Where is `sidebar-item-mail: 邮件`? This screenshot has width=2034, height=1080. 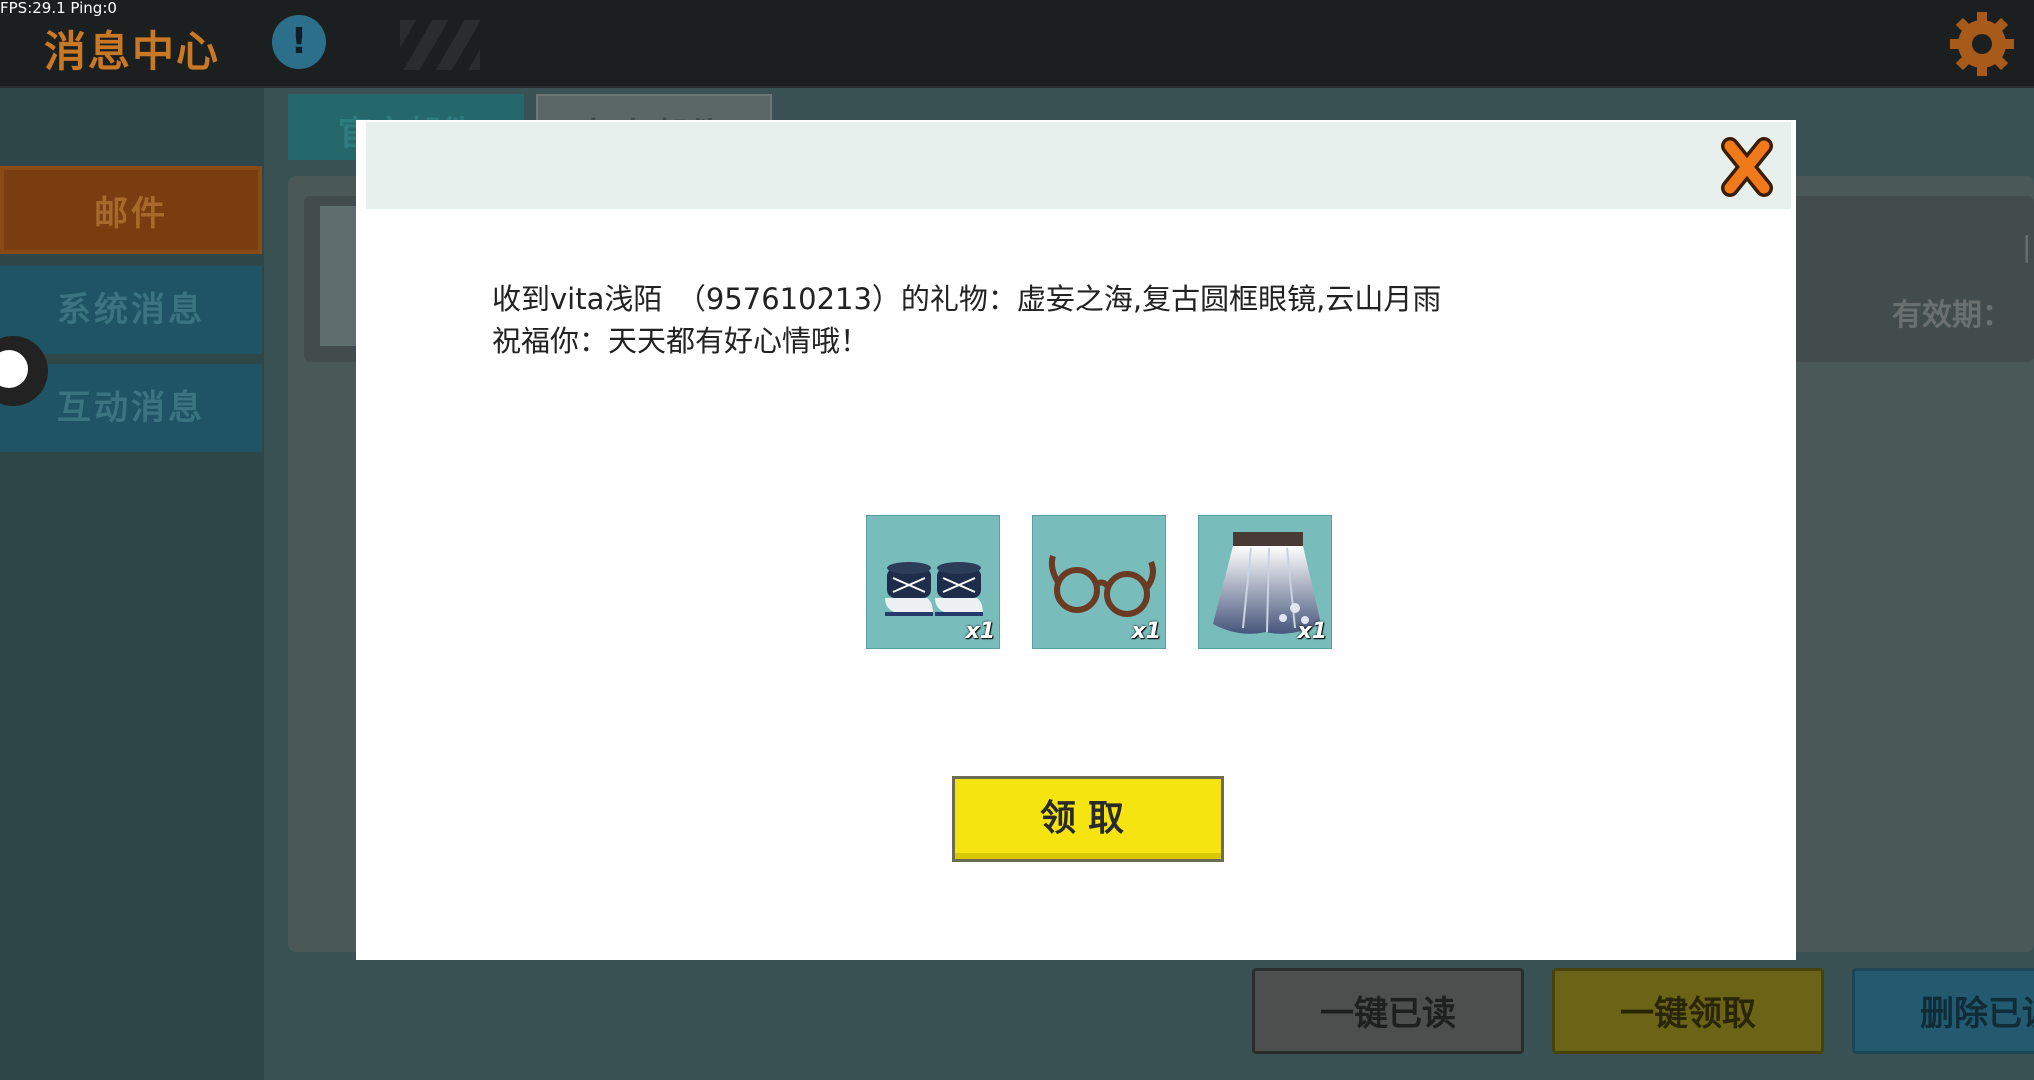 sidebar-item-mail: 邮件 is located at coordinates (131, 210).